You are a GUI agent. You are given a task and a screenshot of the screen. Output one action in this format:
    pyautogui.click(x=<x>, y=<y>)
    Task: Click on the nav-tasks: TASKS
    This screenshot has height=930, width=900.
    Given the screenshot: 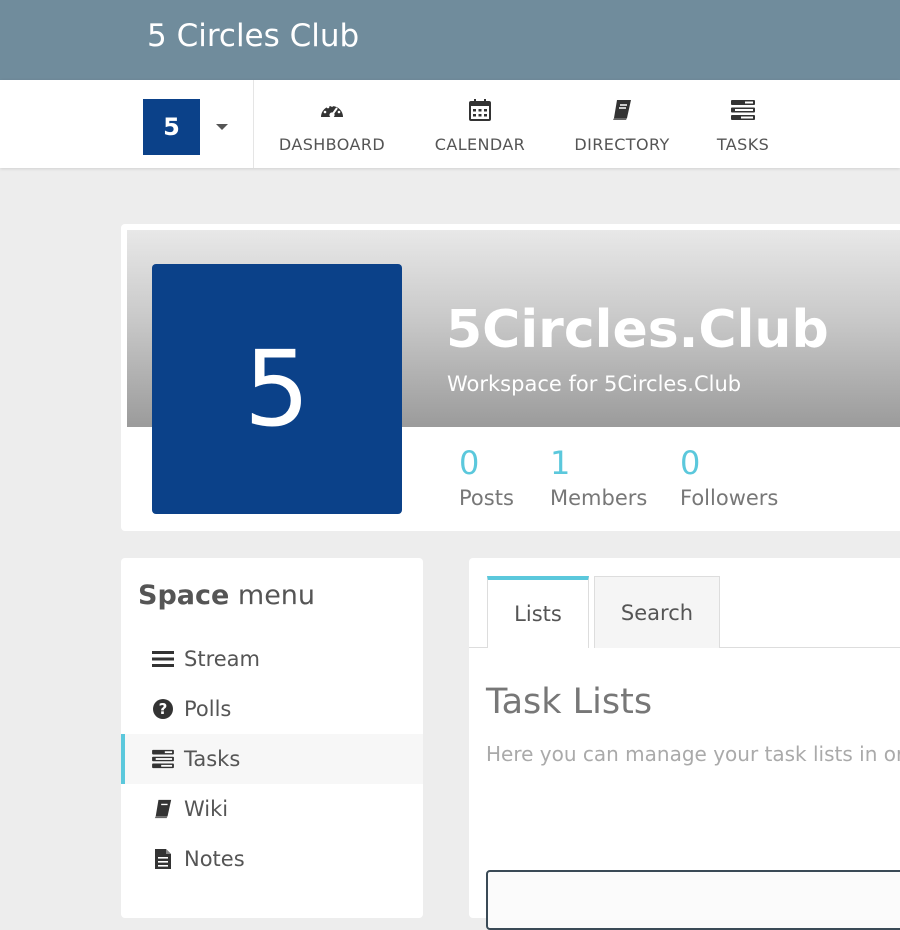 What is the action you would take?
    pyautogui.click(x=743, y=126)
    